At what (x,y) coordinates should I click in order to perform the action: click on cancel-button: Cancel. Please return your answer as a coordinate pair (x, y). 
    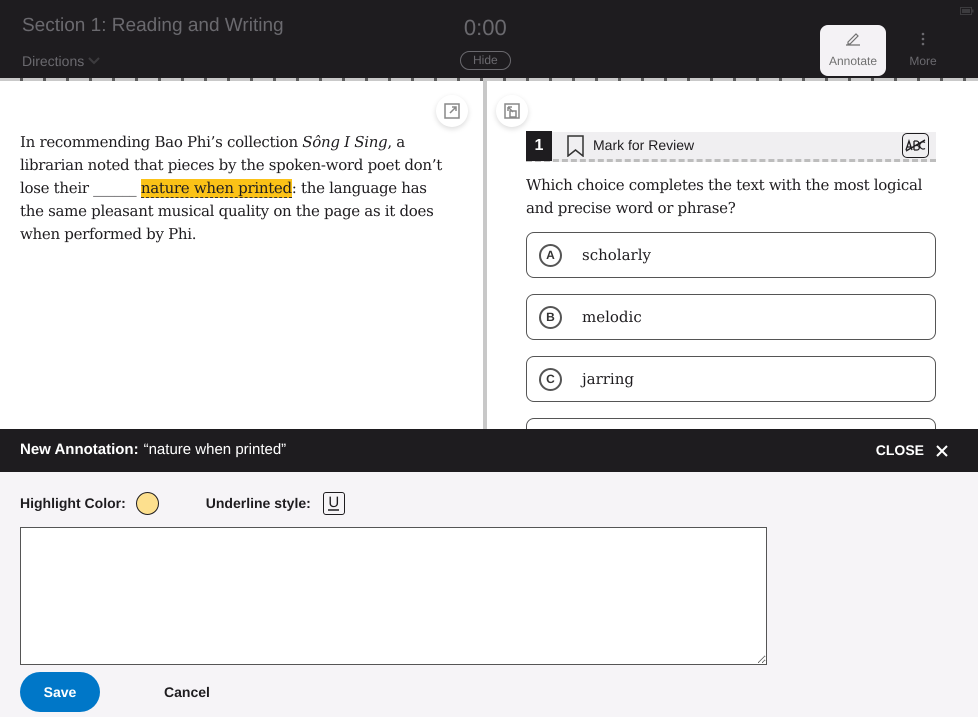
    Looking at the image, I should click on (187, 692).